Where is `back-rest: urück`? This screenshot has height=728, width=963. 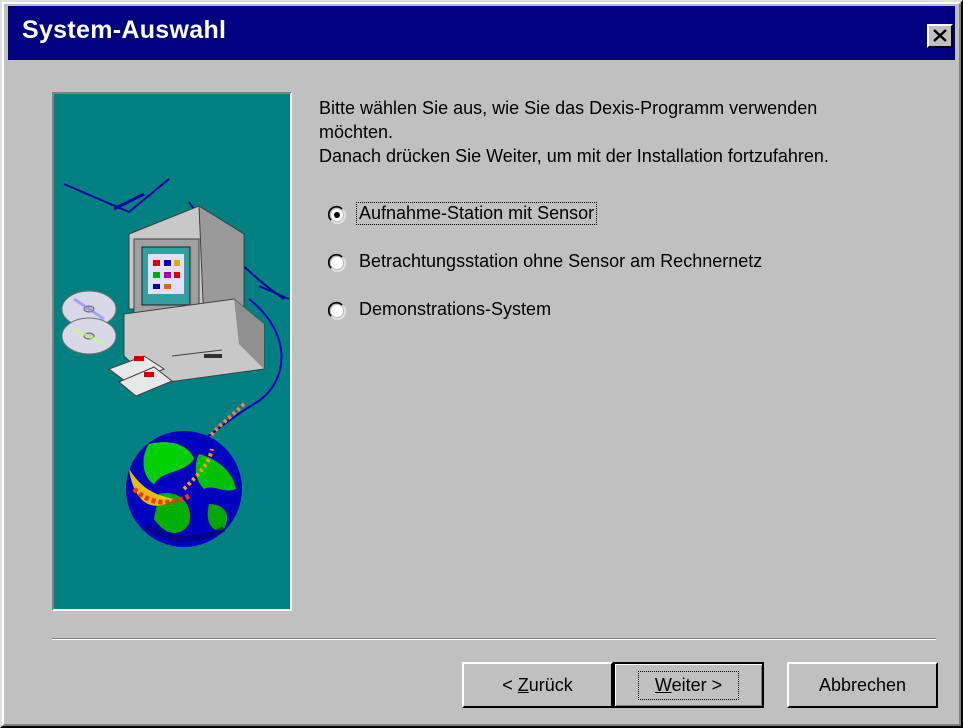
back-rest: urück is located at coordinates (550, 684).